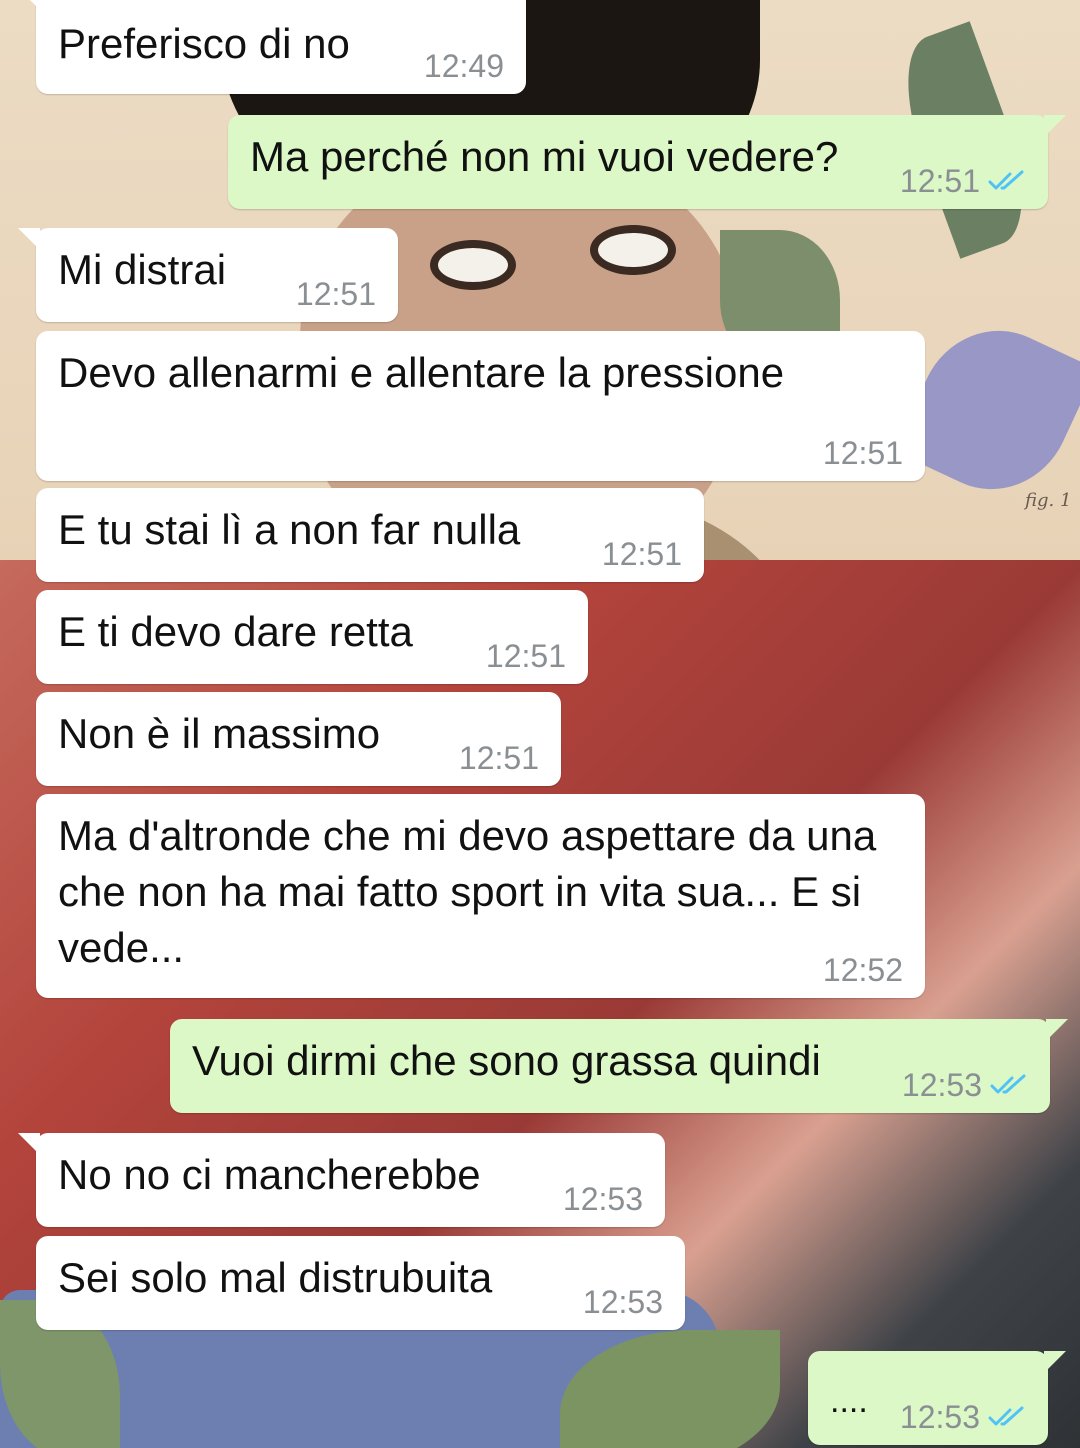 The image size is (1080, 1448). I want to click on outgoing-message: Vuoi dirmi che sono grassa quindi 12:53, so click(619, 1066).